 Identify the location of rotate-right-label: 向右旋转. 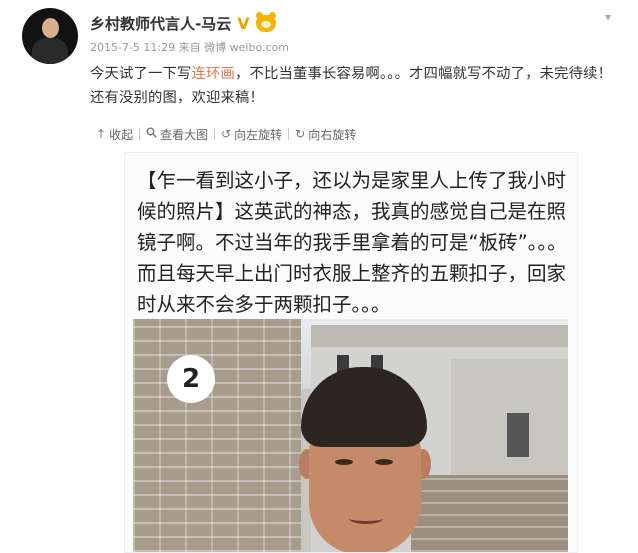
(332, 134).